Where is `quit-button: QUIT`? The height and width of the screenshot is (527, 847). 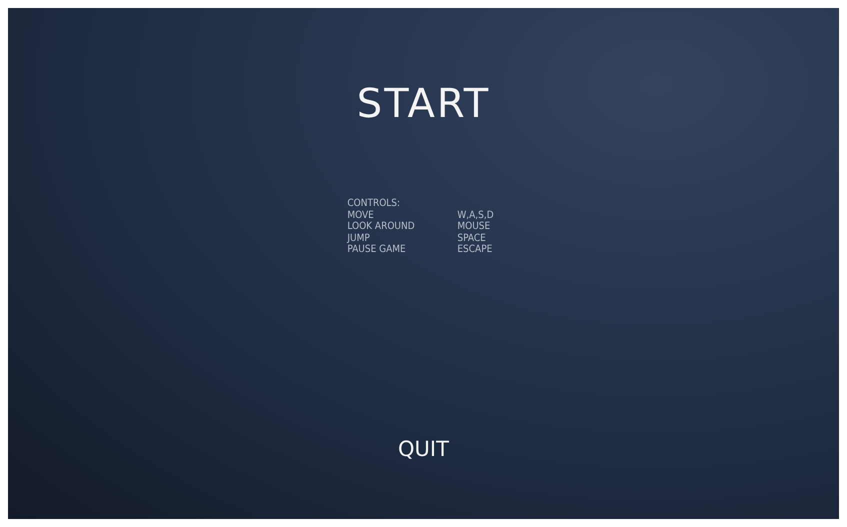
quit-button: QUIT is located at coordinates (423, 449).